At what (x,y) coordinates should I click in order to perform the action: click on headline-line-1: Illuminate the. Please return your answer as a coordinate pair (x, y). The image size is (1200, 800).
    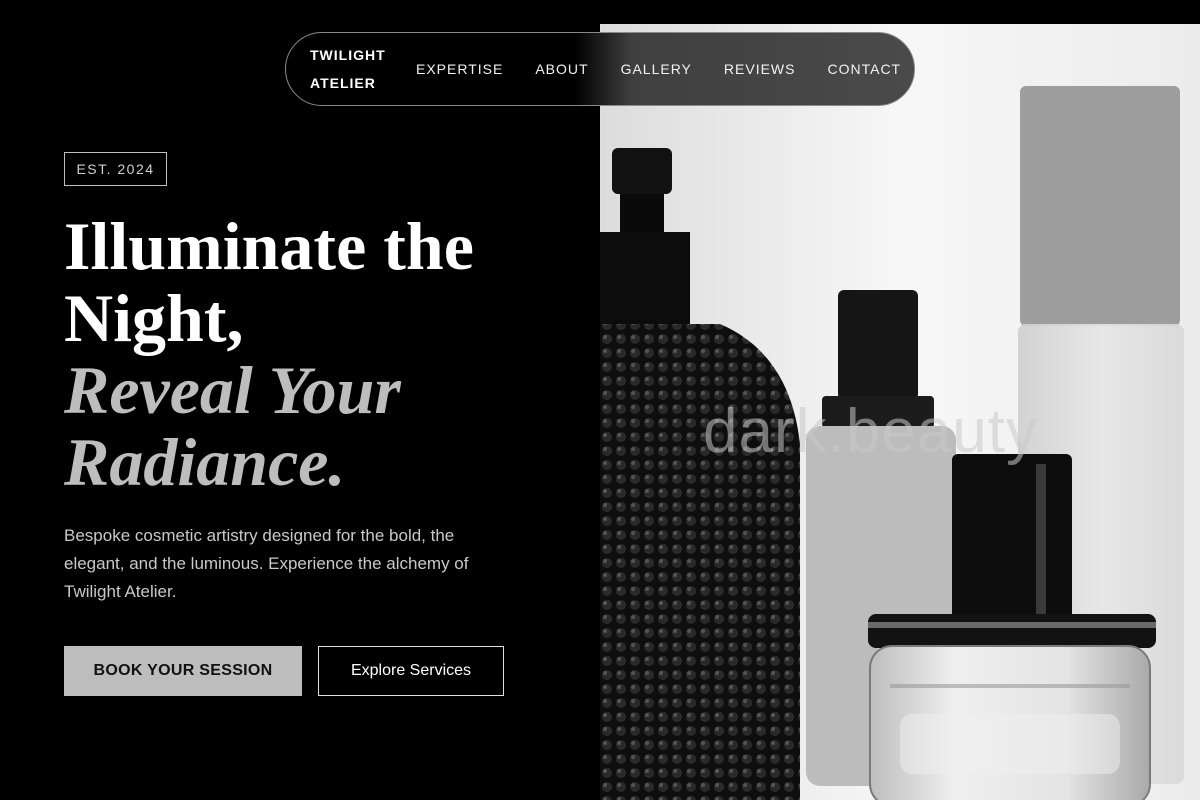
    Looking at the image, I should click on (269, 246).